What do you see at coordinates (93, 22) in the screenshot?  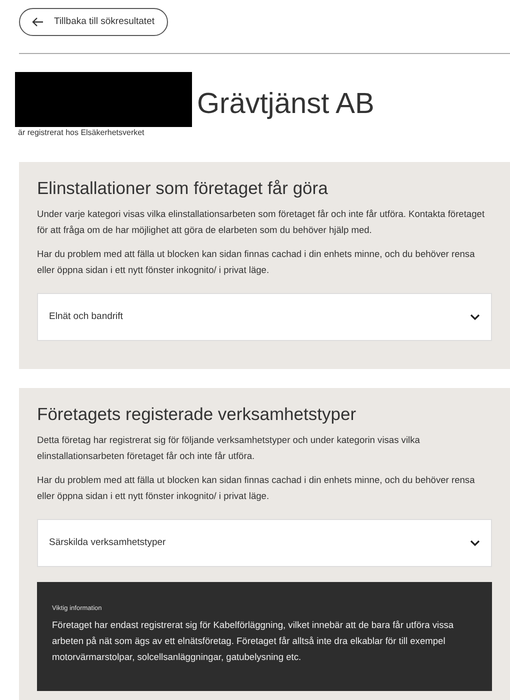 I see `back-button: Tillbaka till sökresultatet` at bounding box center [93, 22].